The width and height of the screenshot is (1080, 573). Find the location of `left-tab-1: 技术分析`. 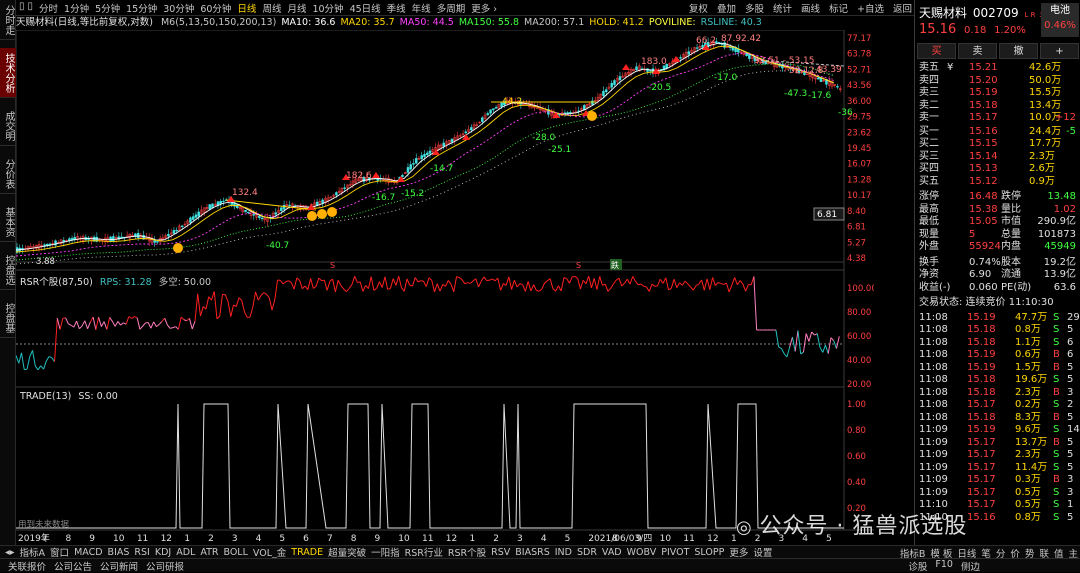

left-tab-1: 技术分析 is located at coordinates (8, 73).